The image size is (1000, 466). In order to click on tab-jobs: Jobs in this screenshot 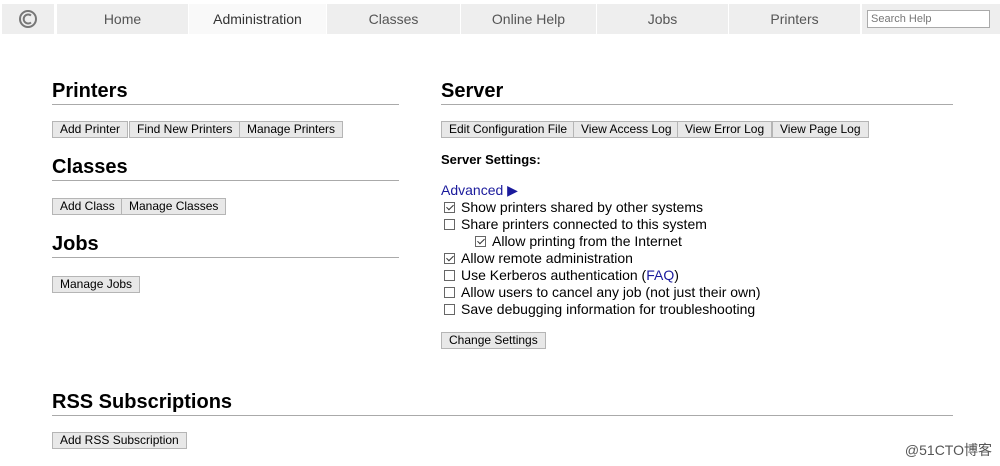, I will do `click(662, 19)`.